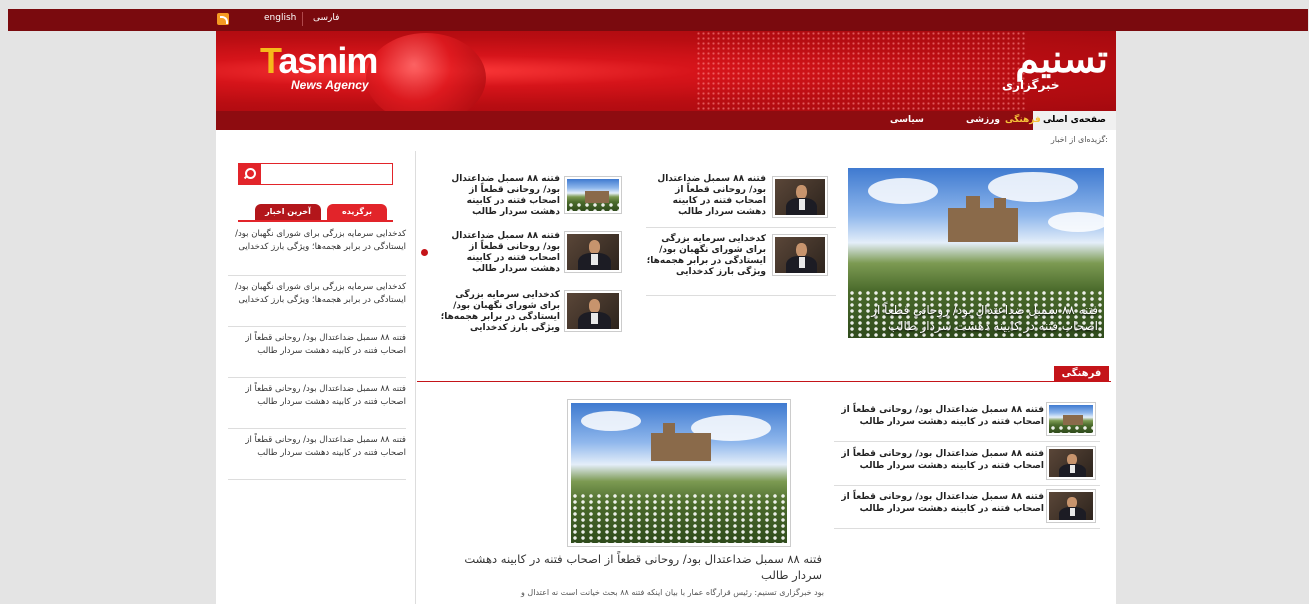 This screenshot has width=1309, height=604. Describe the element at coordinates (658, 20) in the screenshot. I see `top-bar: english فارسی` at that location.